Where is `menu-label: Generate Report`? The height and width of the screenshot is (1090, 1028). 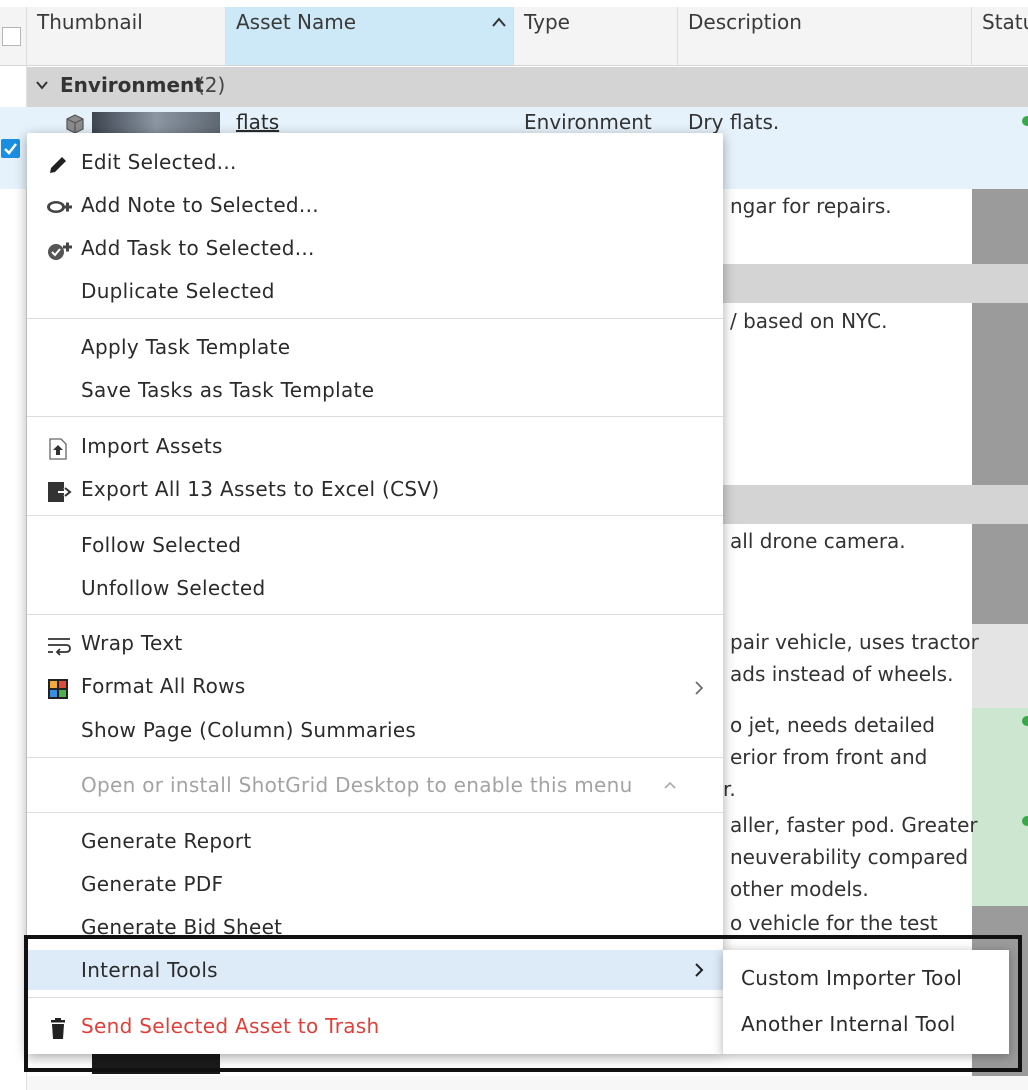 menu-label: Generate Report is located at coordinates (166, 841).